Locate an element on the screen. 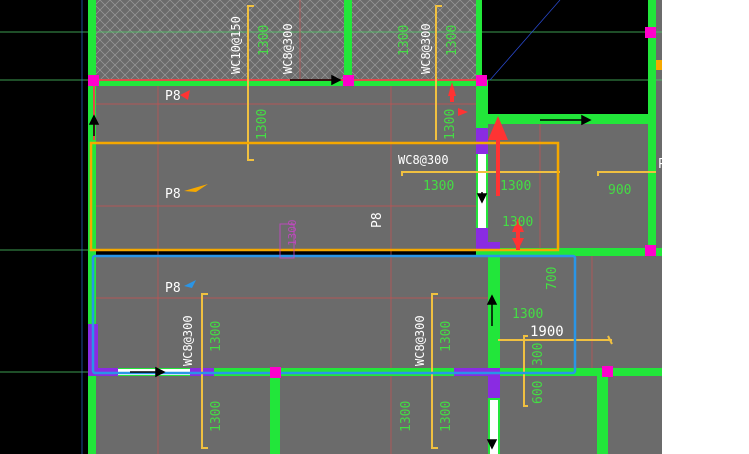 This screenshot has height=454, width=749. dimension-text: 700 is located at coordinates (552, 278).